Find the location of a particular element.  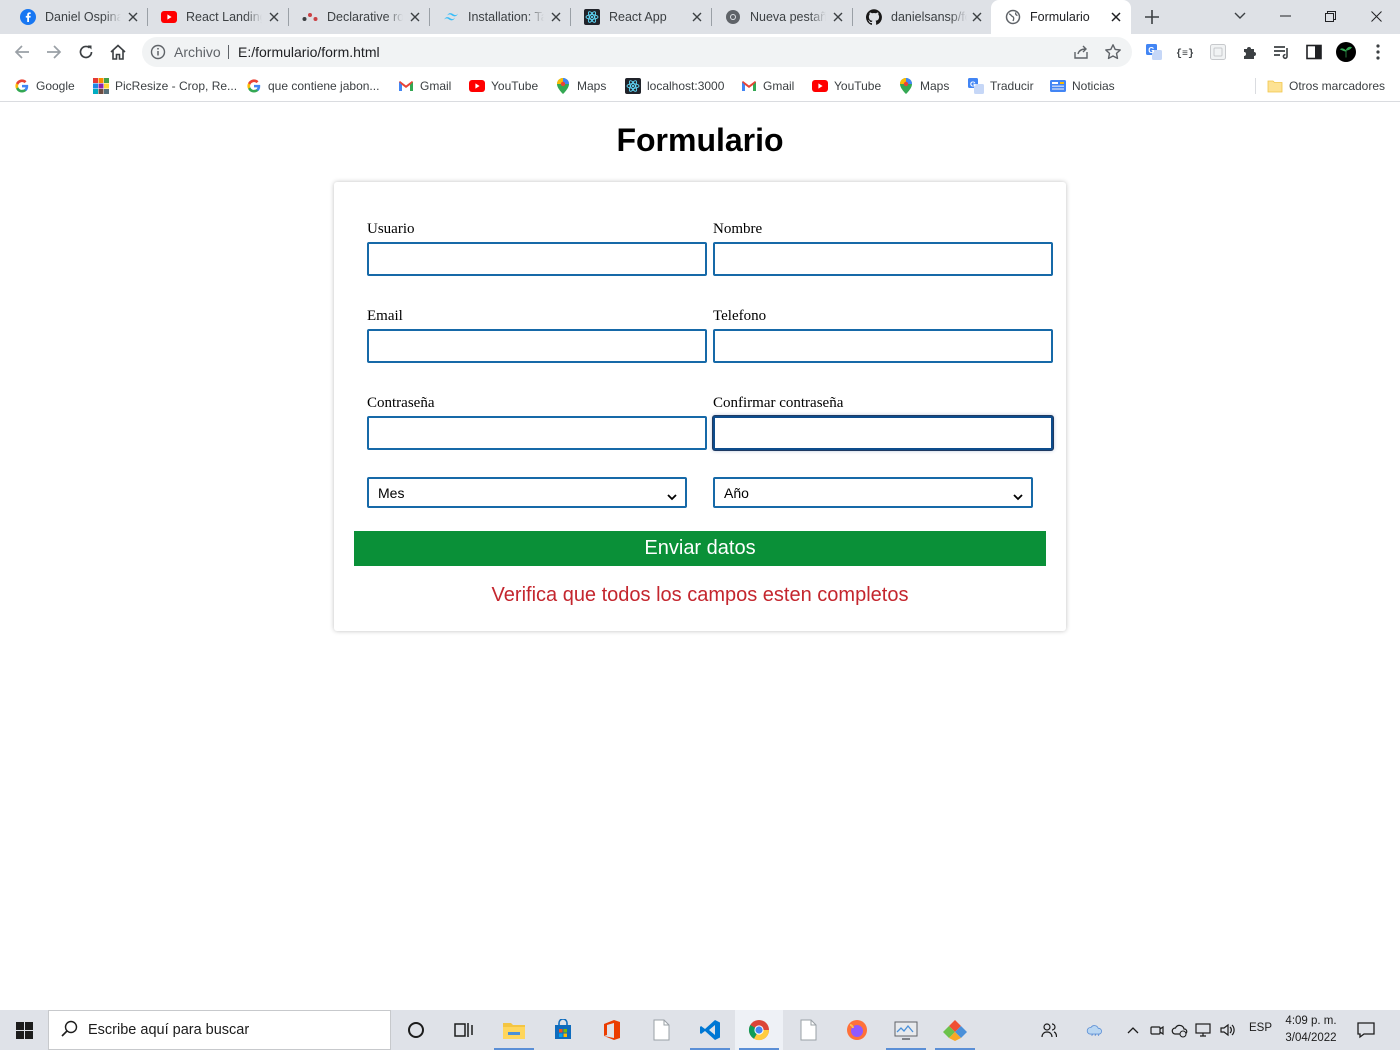

tab-react-app: React App is located at coordinates (641, 17).